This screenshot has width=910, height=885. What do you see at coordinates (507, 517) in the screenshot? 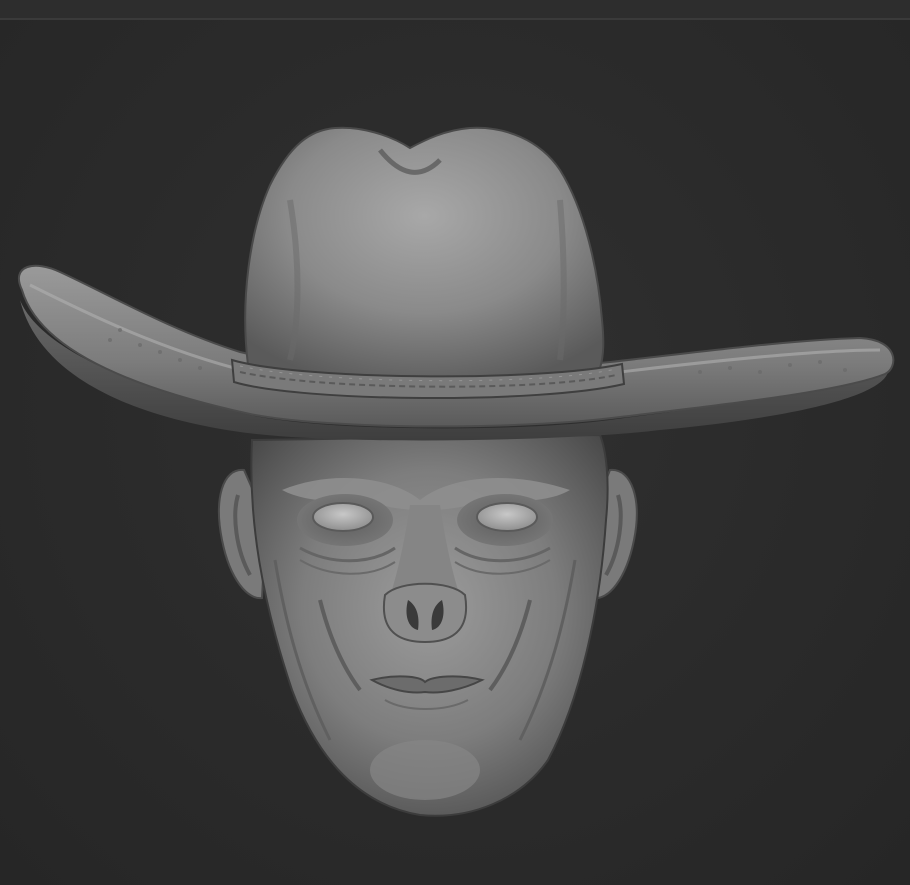
I see `eye-right` at bounding box center [507, 517].